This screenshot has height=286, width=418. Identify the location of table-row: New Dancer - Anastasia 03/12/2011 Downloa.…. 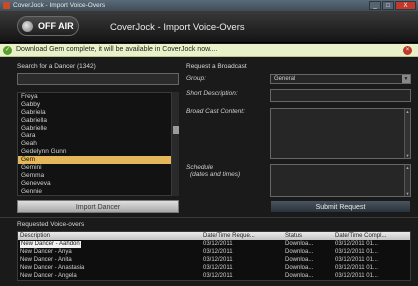
(214, 268).